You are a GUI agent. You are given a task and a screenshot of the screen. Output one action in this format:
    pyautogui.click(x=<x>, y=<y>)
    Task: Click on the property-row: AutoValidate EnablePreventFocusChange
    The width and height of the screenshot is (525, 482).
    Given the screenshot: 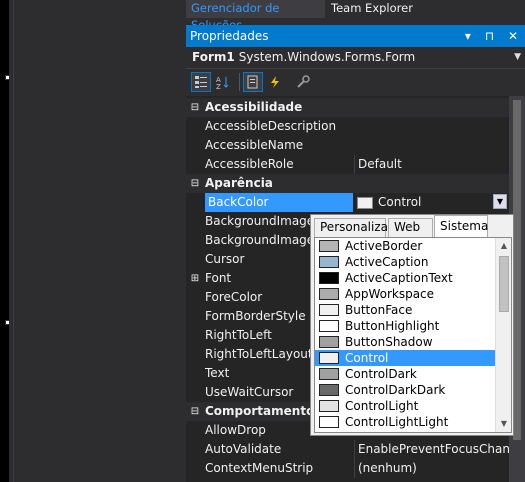 What is the action you would take?
    pyautogui.click(x=347, y=449)
    